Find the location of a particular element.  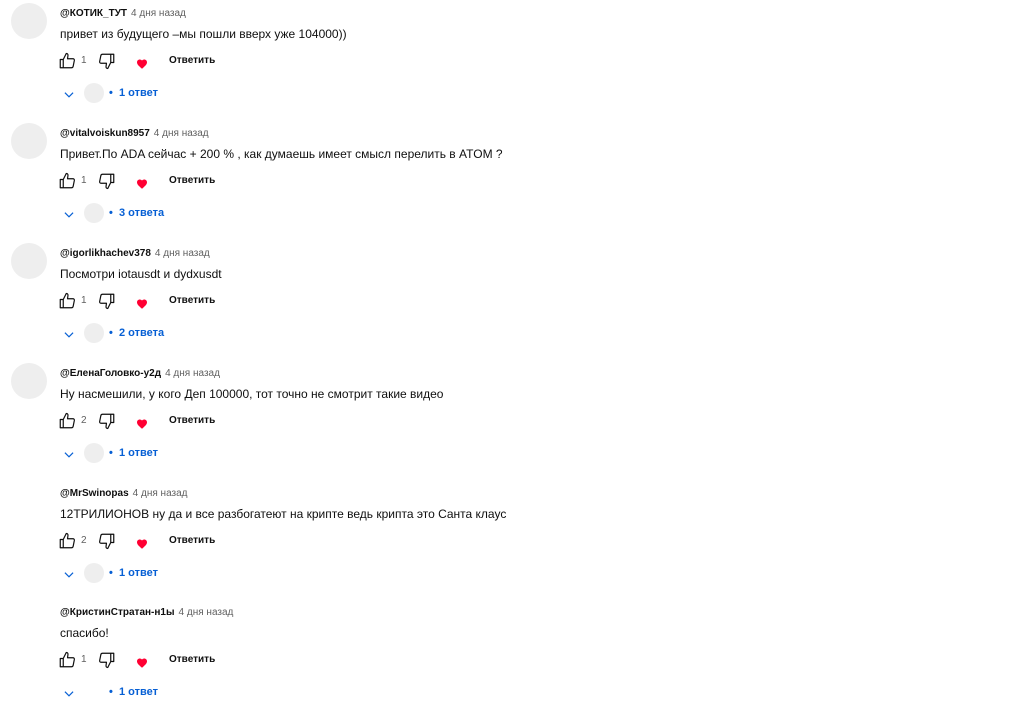

comment-text: спасибо! is located at coordinates (84, 633).